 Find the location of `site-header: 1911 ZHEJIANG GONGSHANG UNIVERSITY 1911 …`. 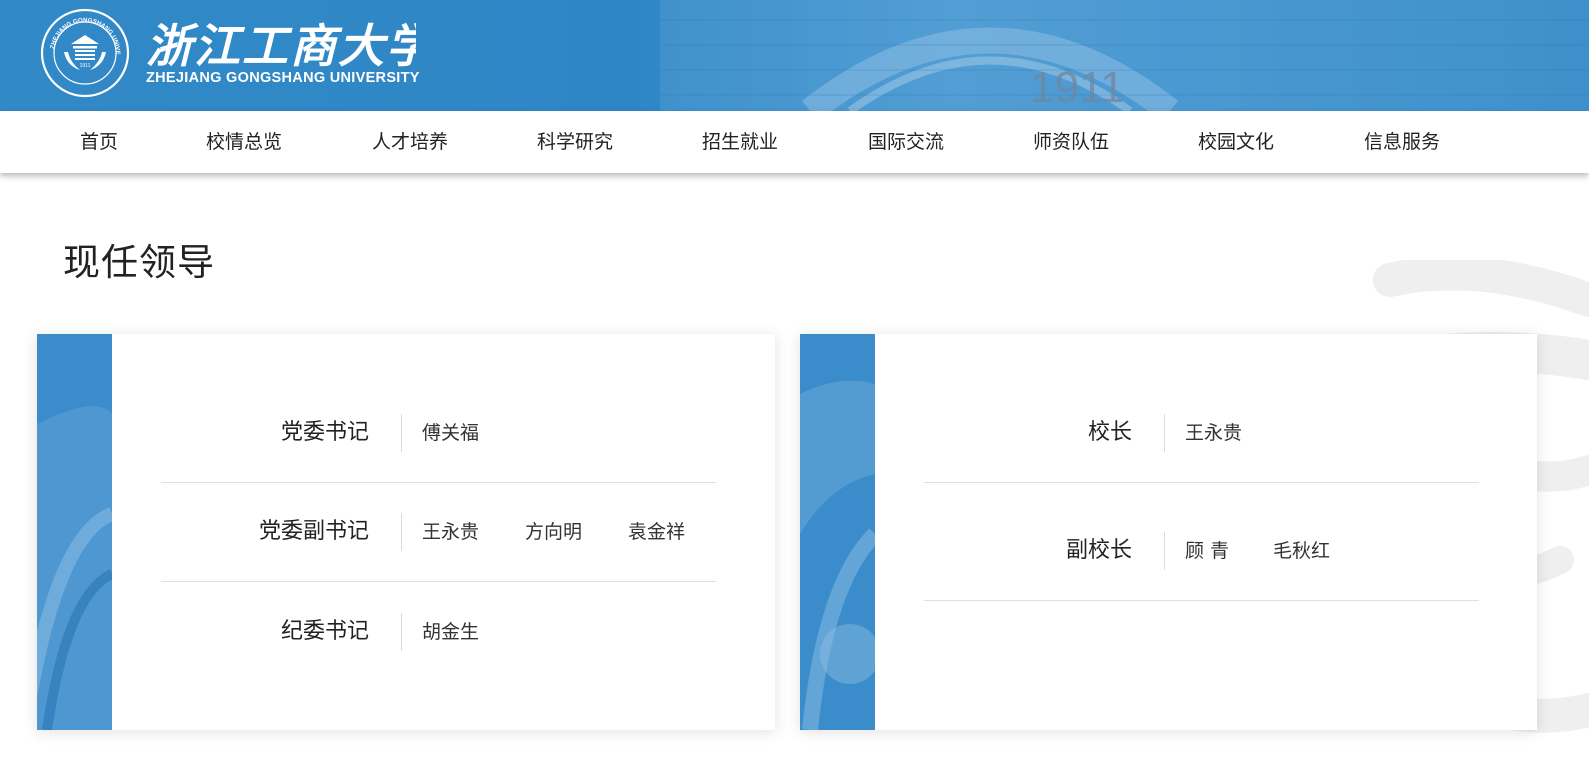

site-header: 1911 ZHEJIANG GONGSHANG UNIVERSITY 1911 … is located at coordinates (794, 55).